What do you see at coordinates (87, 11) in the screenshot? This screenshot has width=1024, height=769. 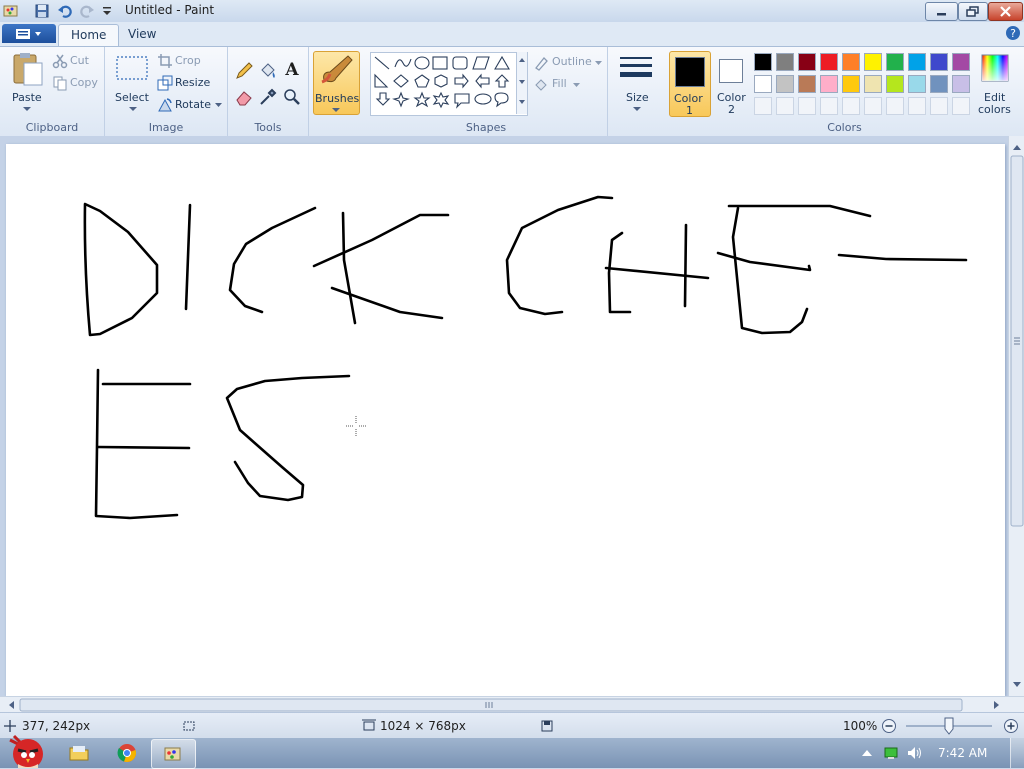 I see `redo-icon` at bounding box center [87, 11].